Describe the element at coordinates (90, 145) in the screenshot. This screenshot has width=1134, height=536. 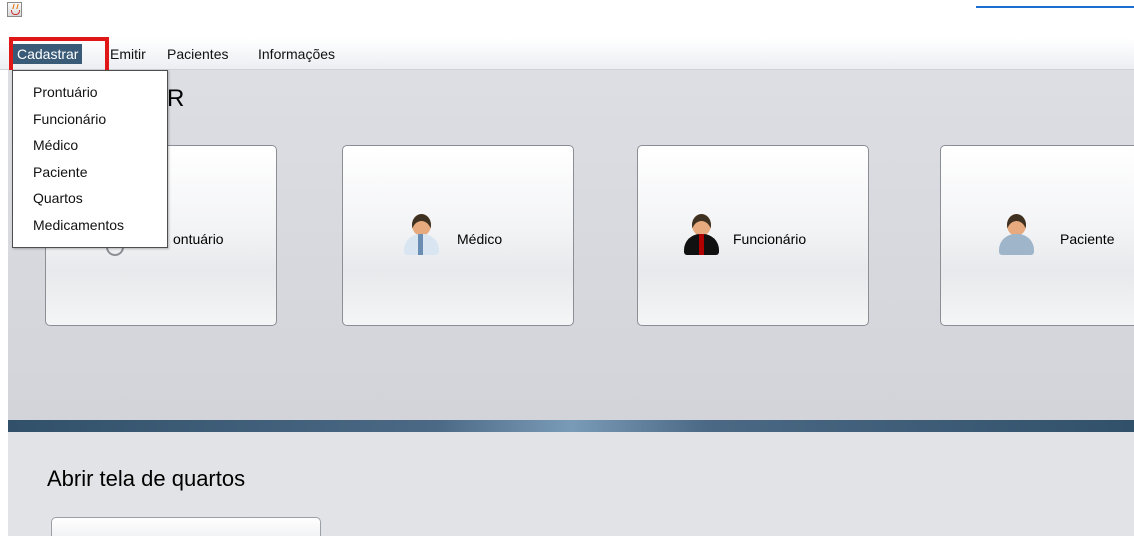
I see `menu-item-medico: Médico` at that location.